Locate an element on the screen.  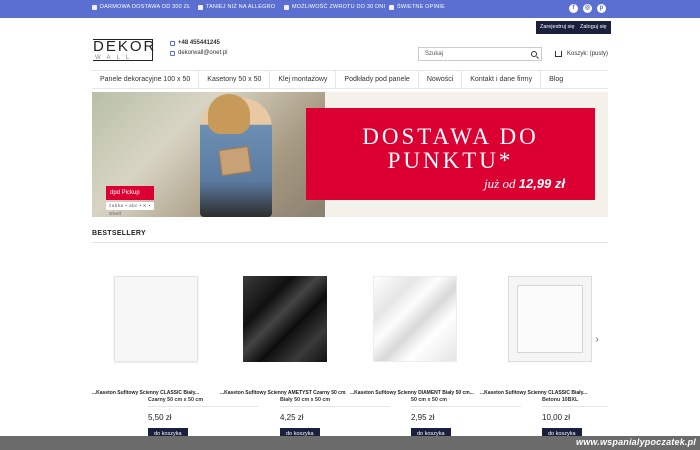
promo-line-2: PUNKTU* is located at coordinates (450, 160).